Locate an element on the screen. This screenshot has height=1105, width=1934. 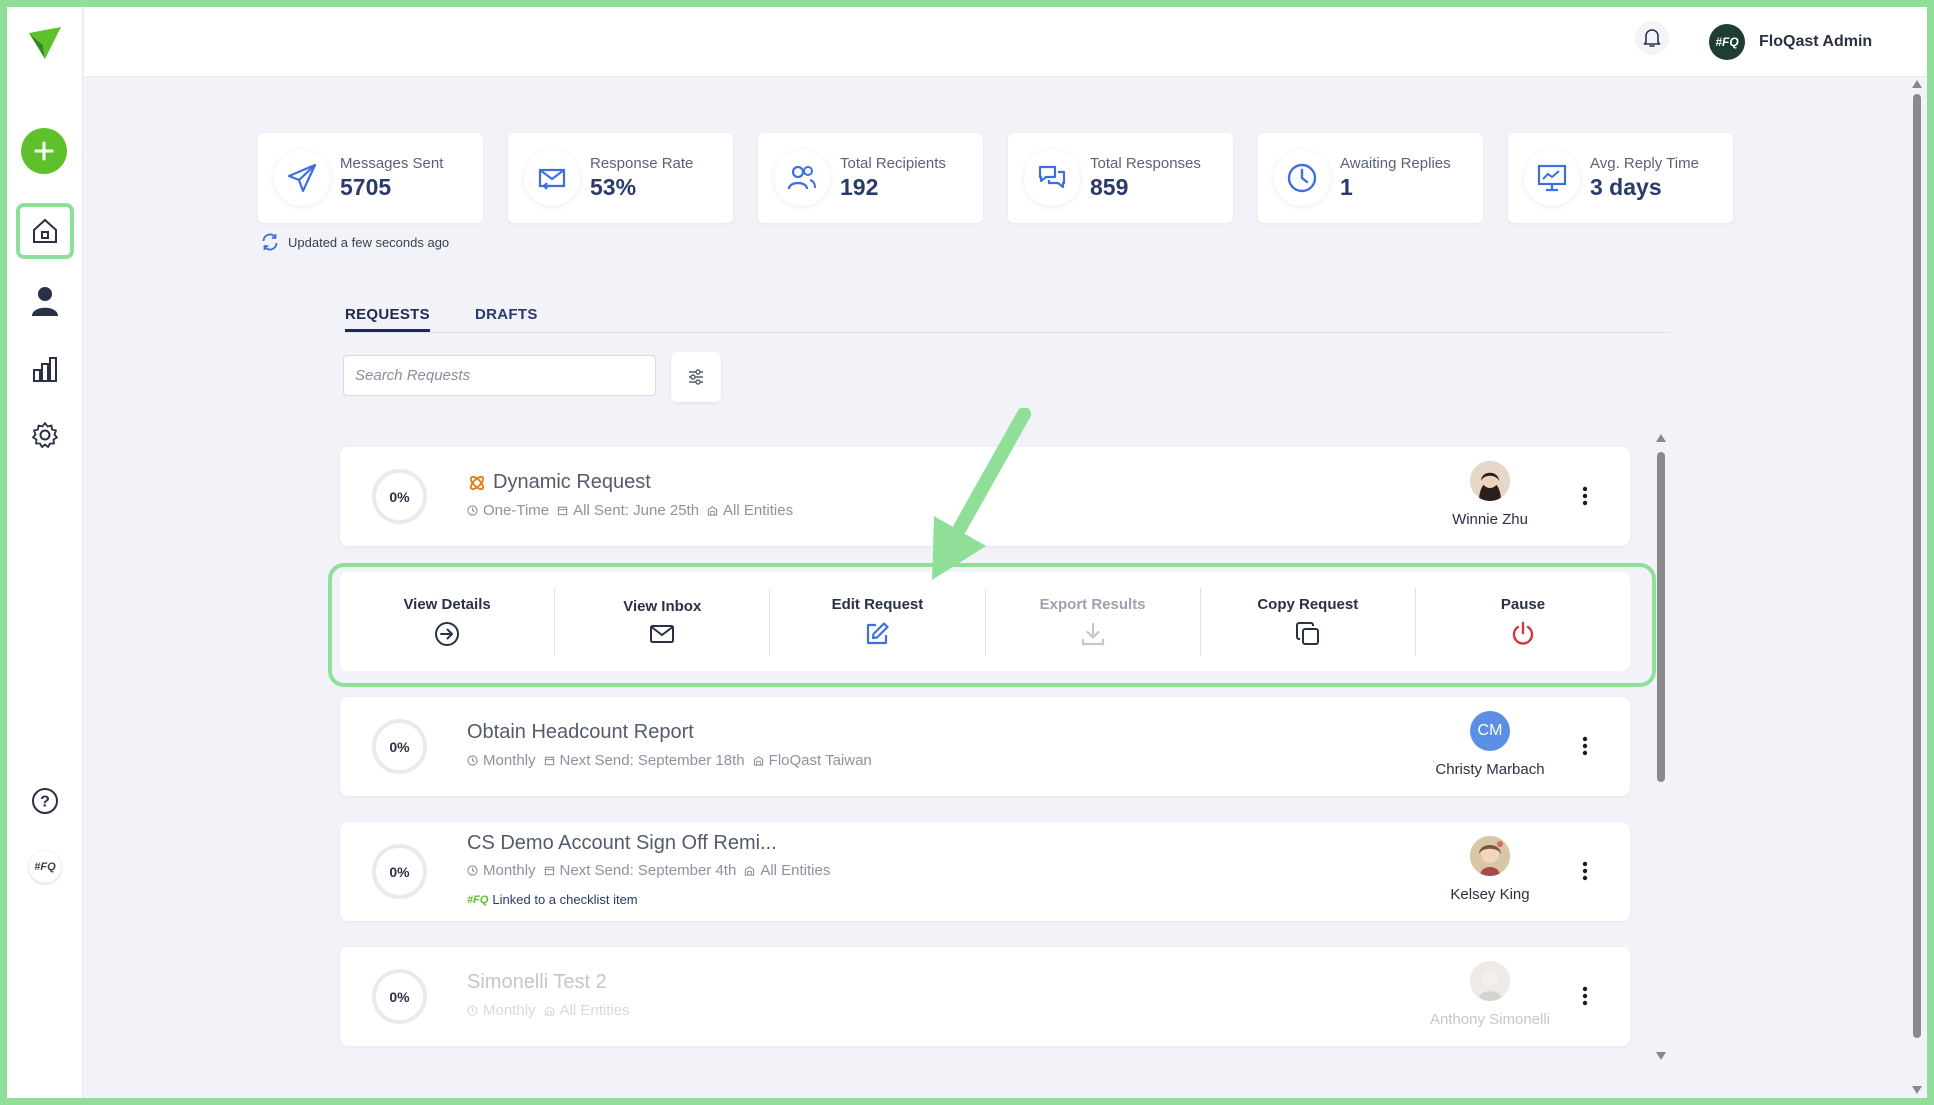
stat-label: Messages Sent is located at coordinates (392, 163).